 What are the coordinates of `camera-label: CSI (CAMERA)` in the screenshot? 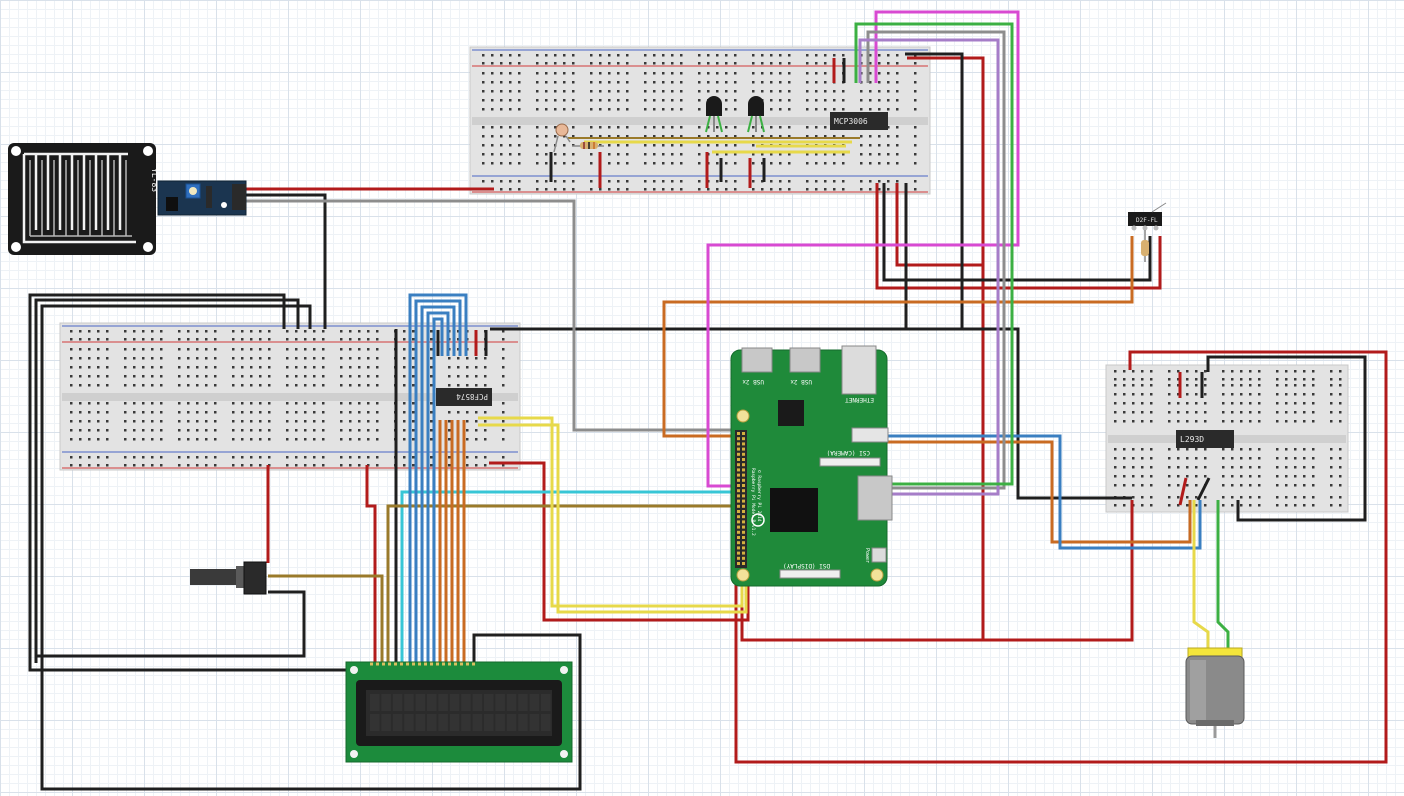 It's located at (848, 452).